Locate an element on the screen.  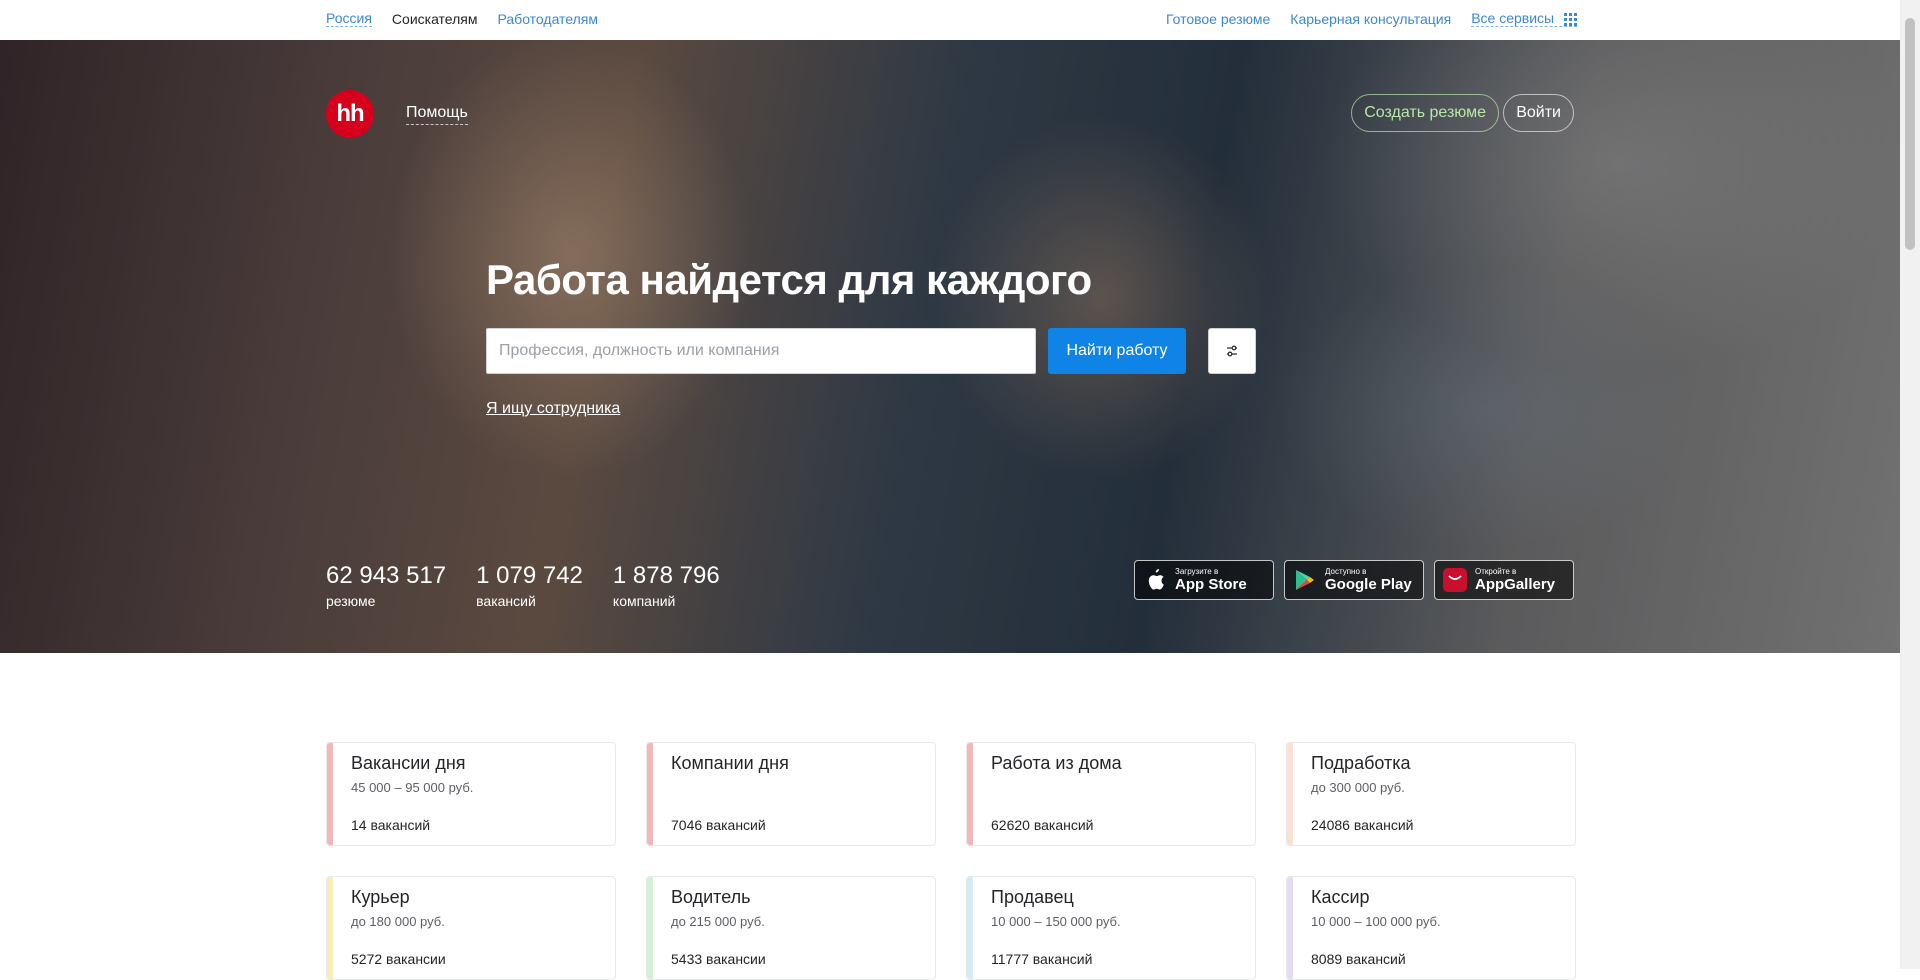
card-count: 7046 вакансий is located at coordinates (718, 825).